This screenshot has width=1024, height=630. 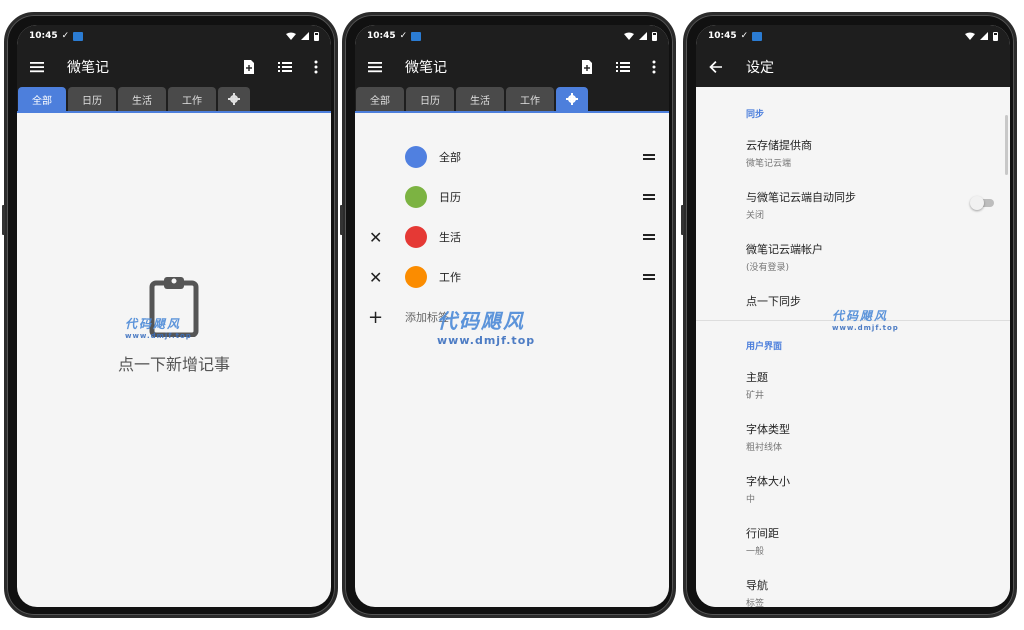 What do you see at coordinates (784, 249) in the screenshot?
I see `setting-title: 微笔记云端帐户` at bounding box center [784, 249].